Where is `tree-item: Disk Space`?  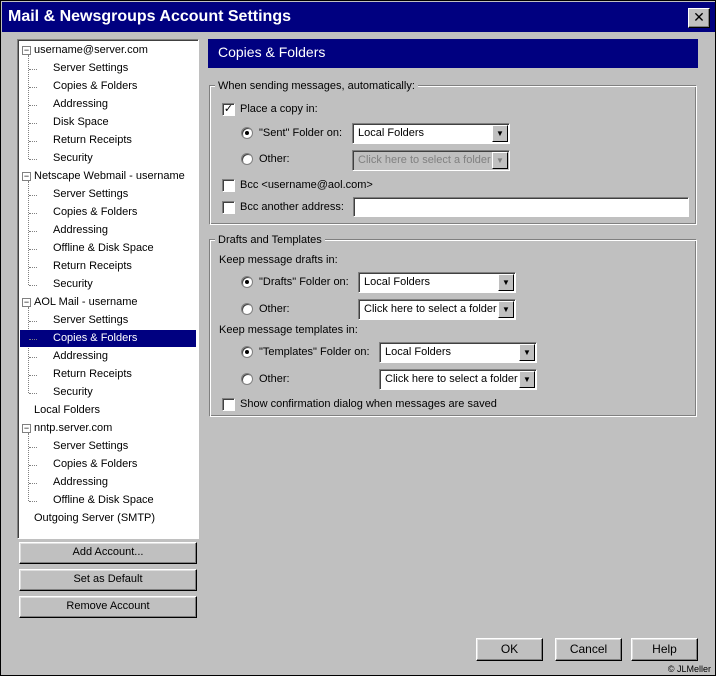
tree-item: Disk Space is located at coordinates (108, 122).